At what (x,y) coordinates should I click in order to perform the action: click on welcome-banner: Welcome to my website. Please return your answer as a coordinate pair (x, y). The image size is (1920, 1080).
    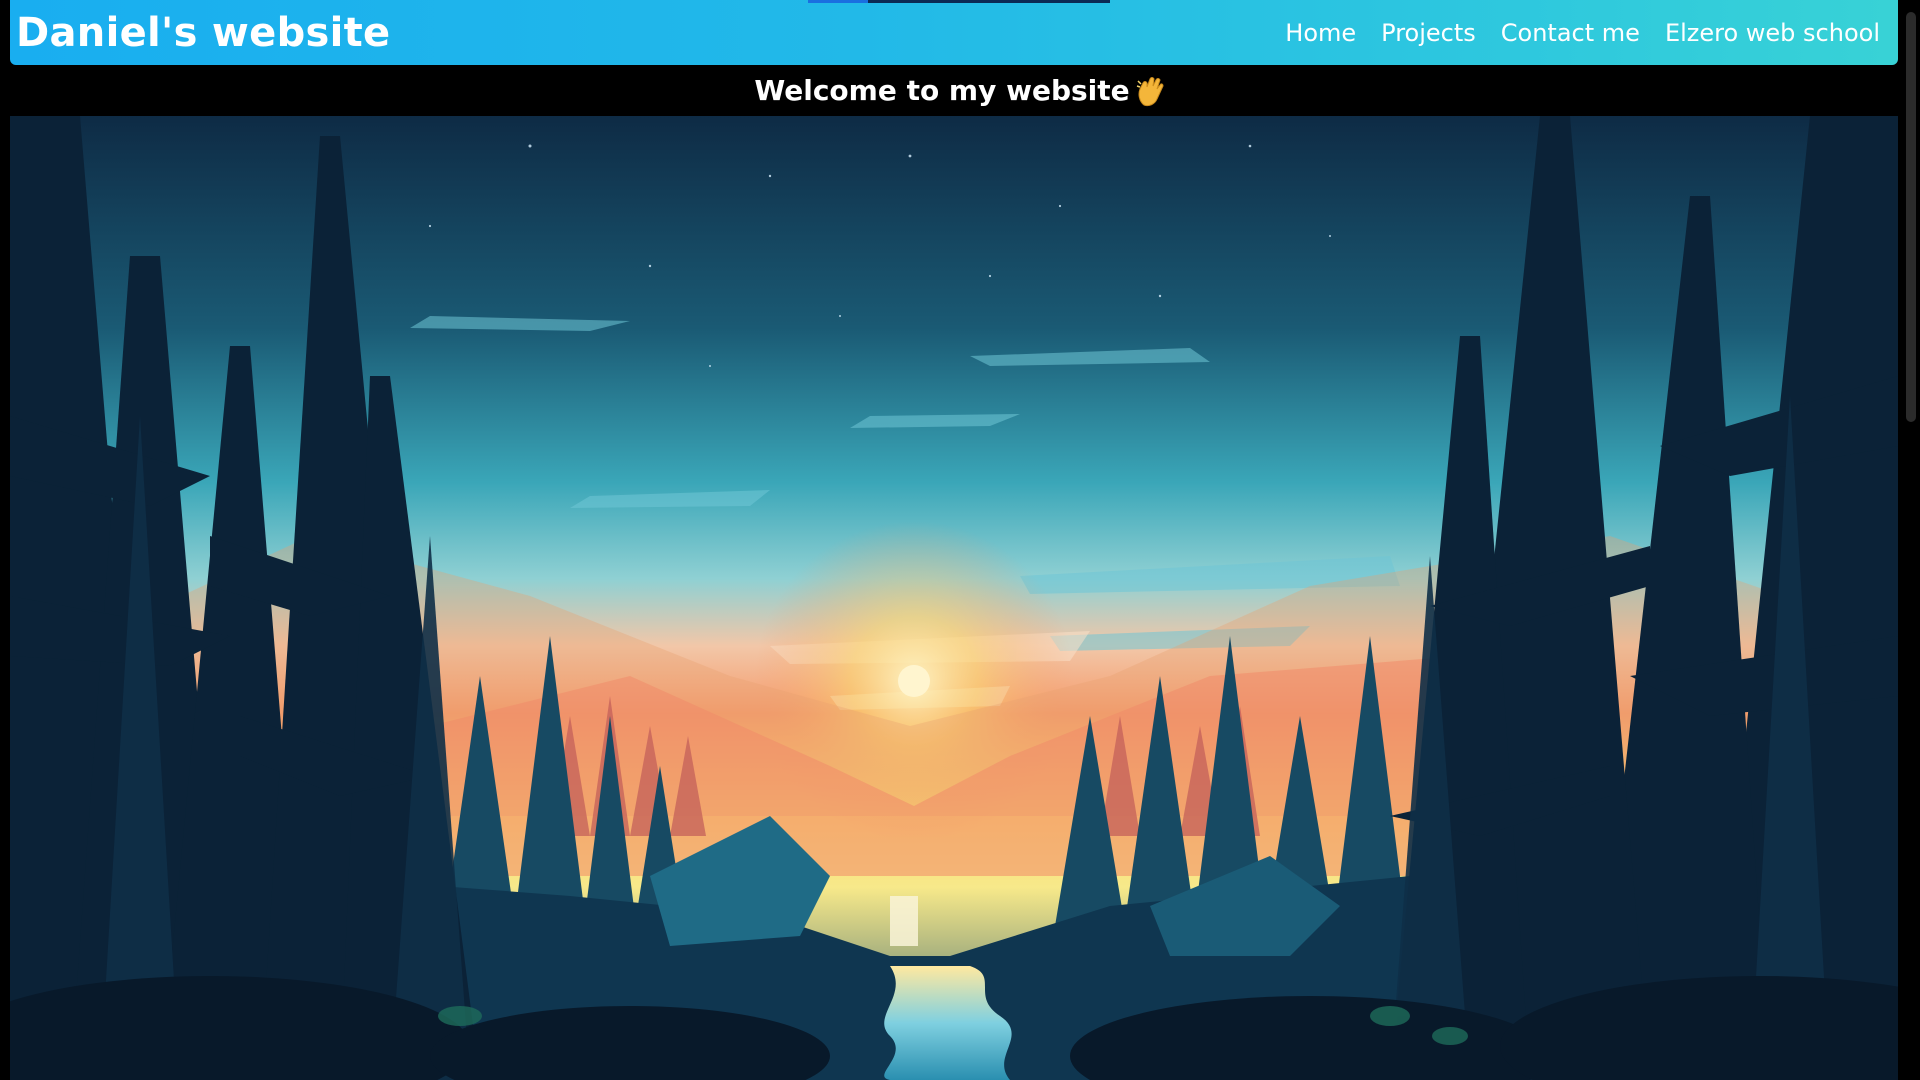
    Looking at the image, I should click on (960, 90).